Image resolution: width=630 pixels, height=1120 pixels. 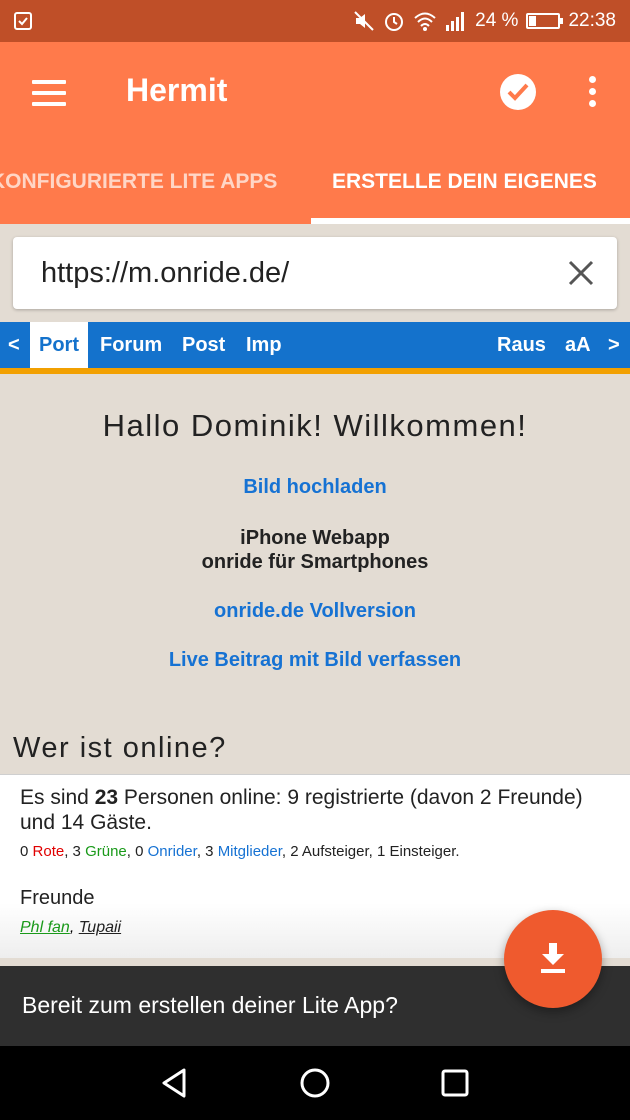 What do you see at coordinates (581, 273) in the screenshot?
I see `close-icon` at bounding box center [581, 273].